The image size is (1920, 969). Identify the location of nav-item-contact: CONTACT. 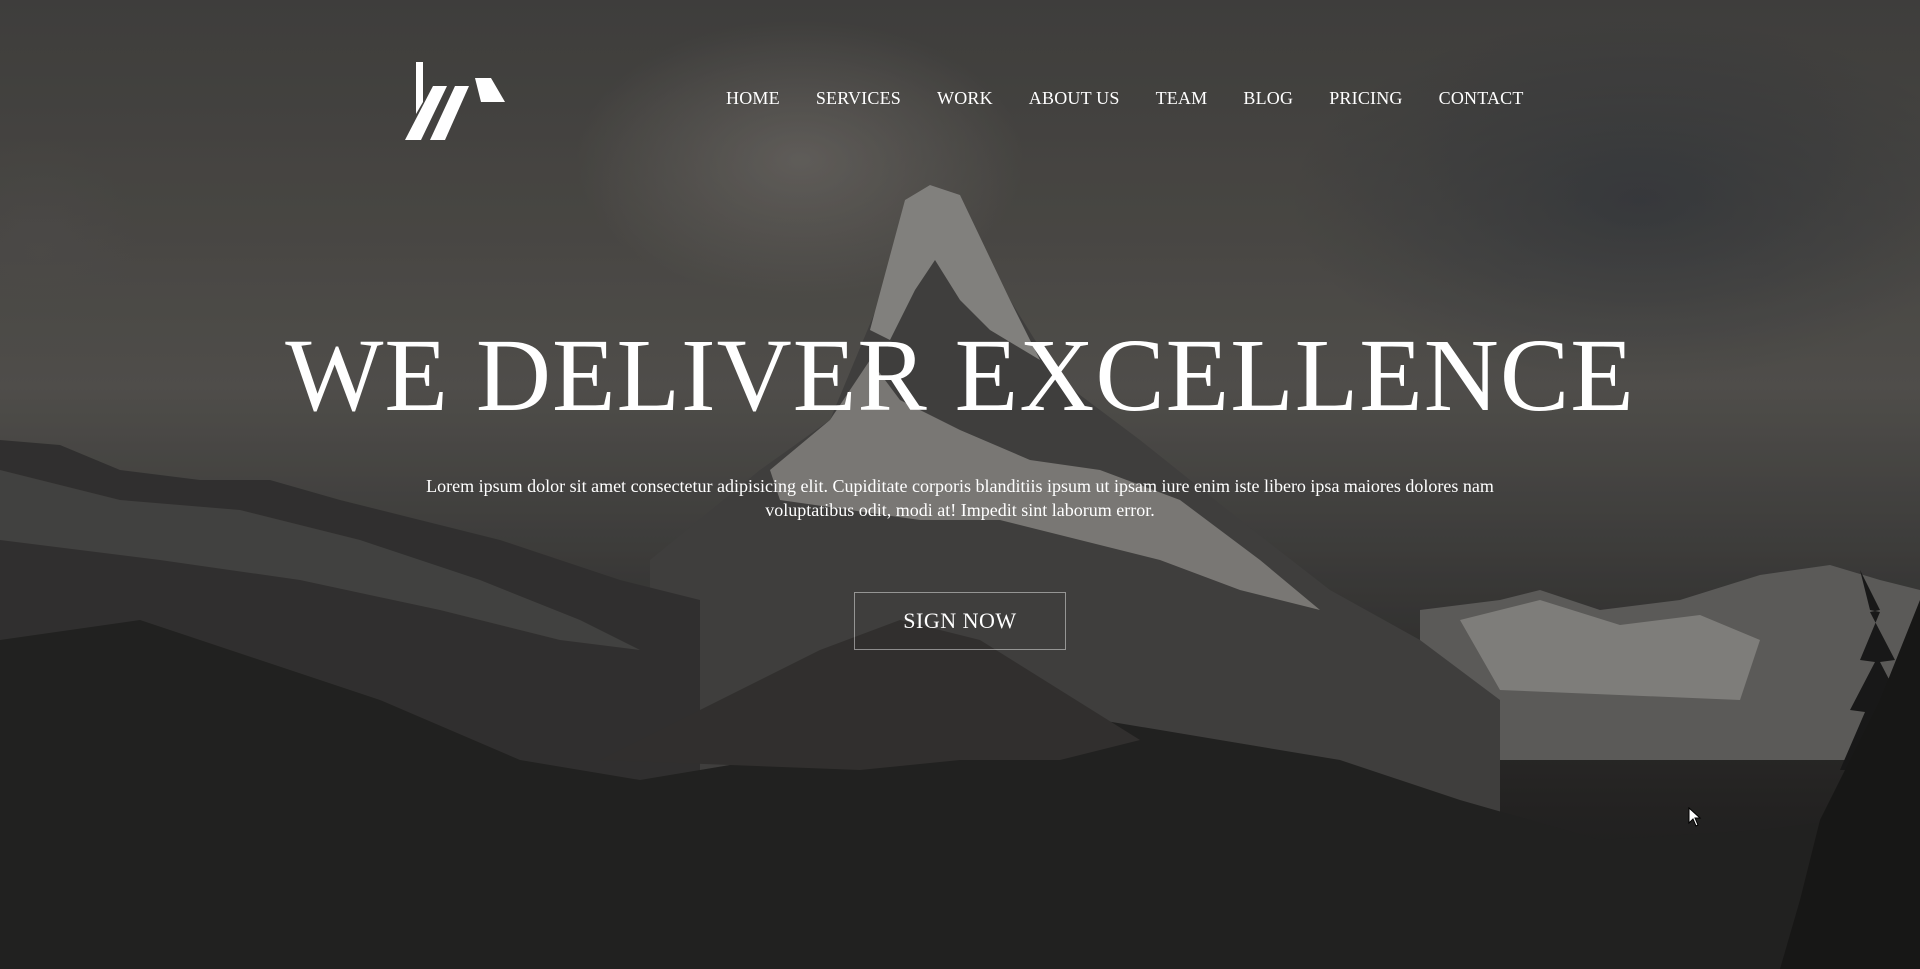
(1481, 98).